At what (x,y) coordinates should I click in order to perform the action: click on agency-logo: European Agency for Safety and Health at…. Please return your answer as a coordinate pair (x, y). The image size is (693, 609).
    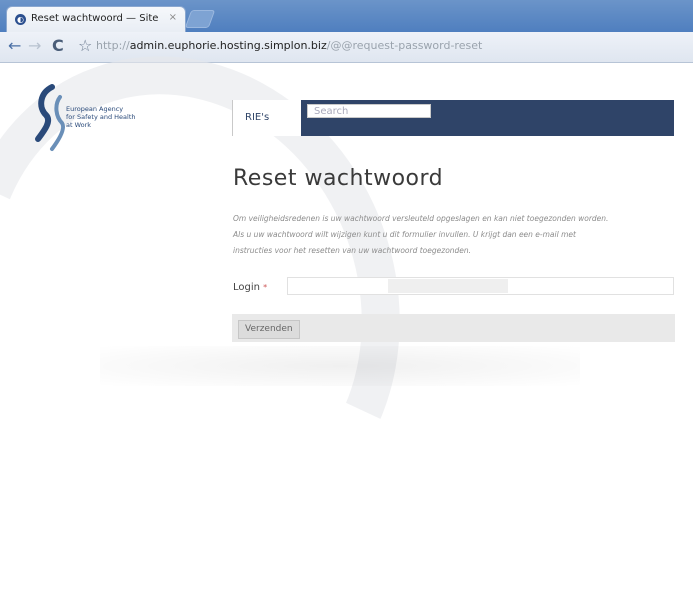
    Looking at the image, I should click on (85, 119).